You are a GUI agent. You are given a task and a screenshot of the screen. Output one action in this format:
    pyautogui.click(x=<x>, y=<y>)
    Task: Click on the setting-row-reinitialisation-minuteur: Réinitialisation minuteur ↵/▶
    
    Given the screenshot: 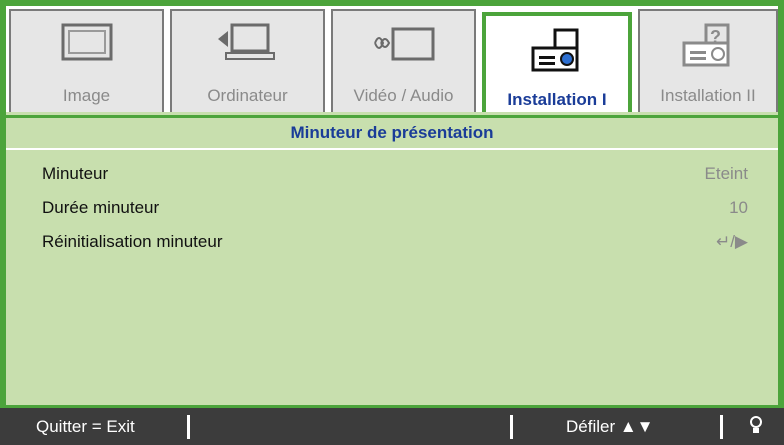 What is the action you would take?
    pyautogui.click(x=395, y=245)
    